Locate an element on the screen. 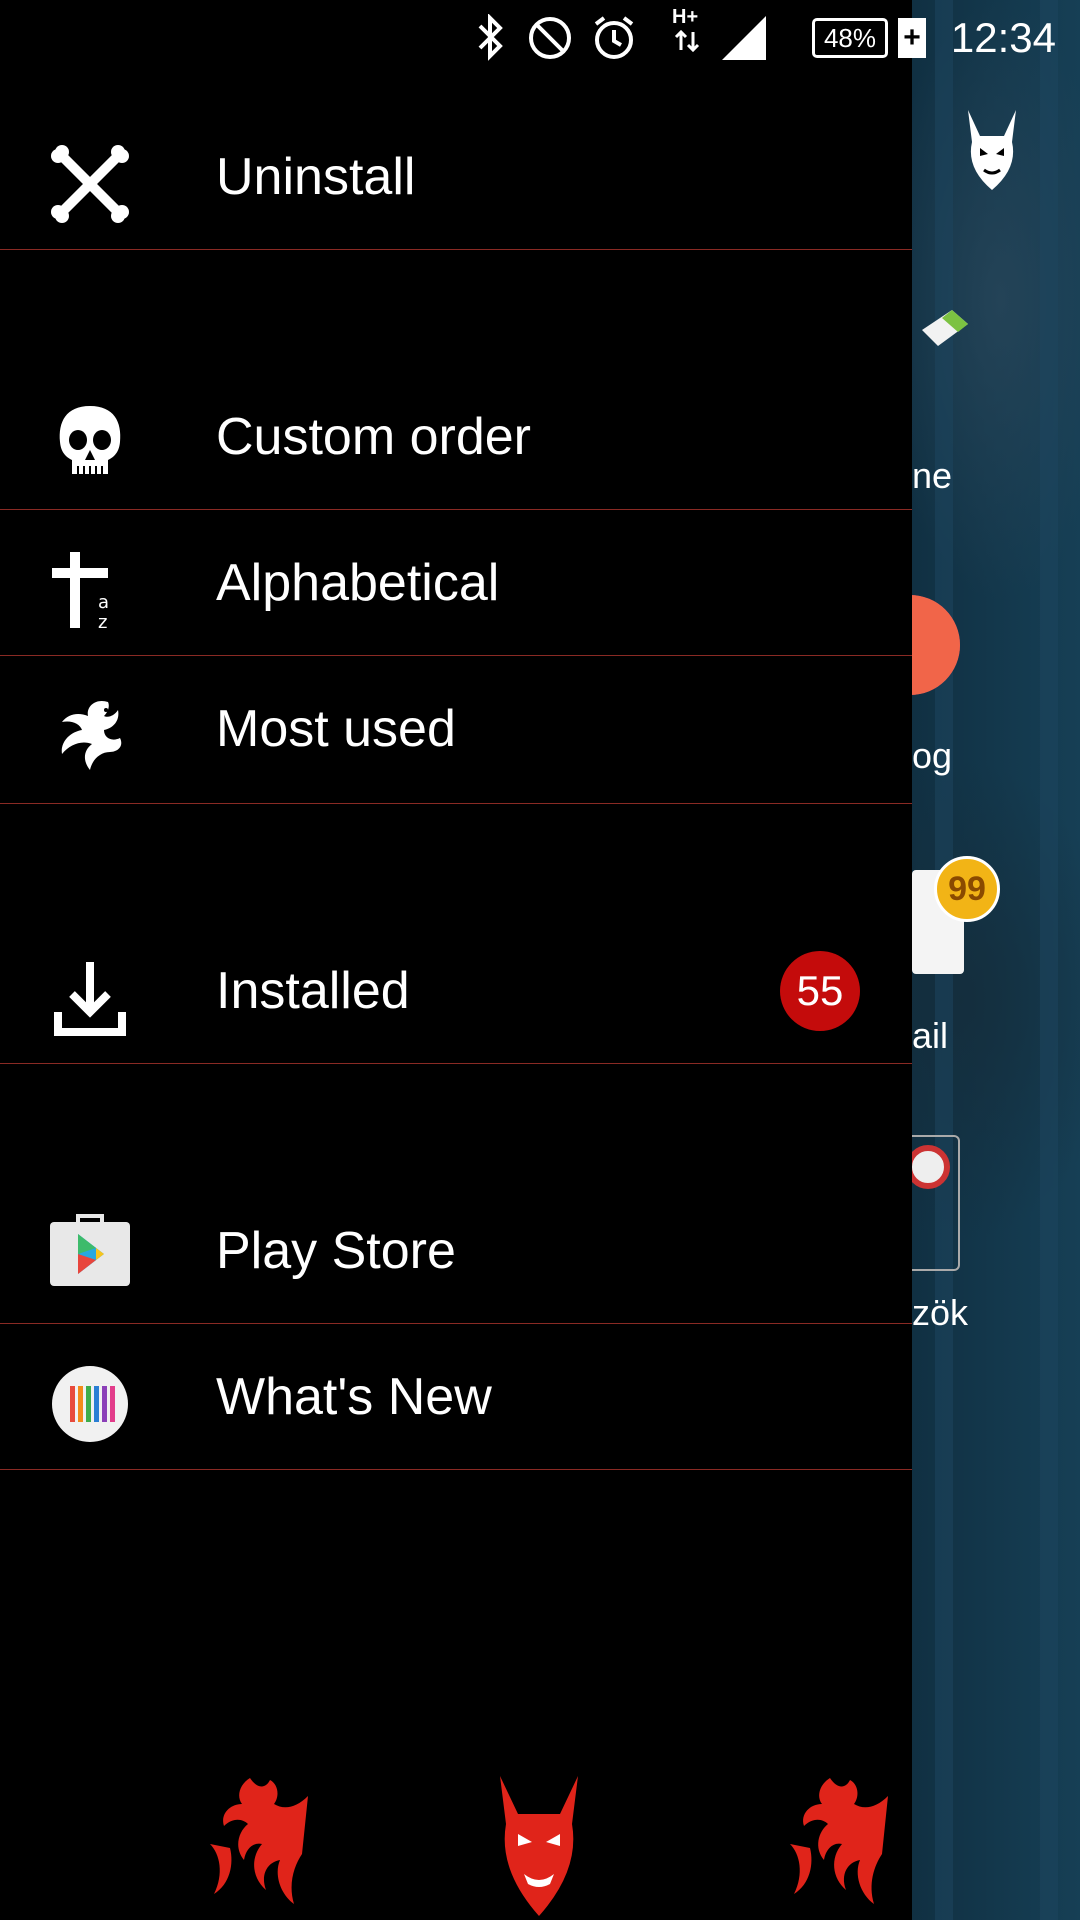  custom-order-label: Custom order is located at coordinates (373, 437).